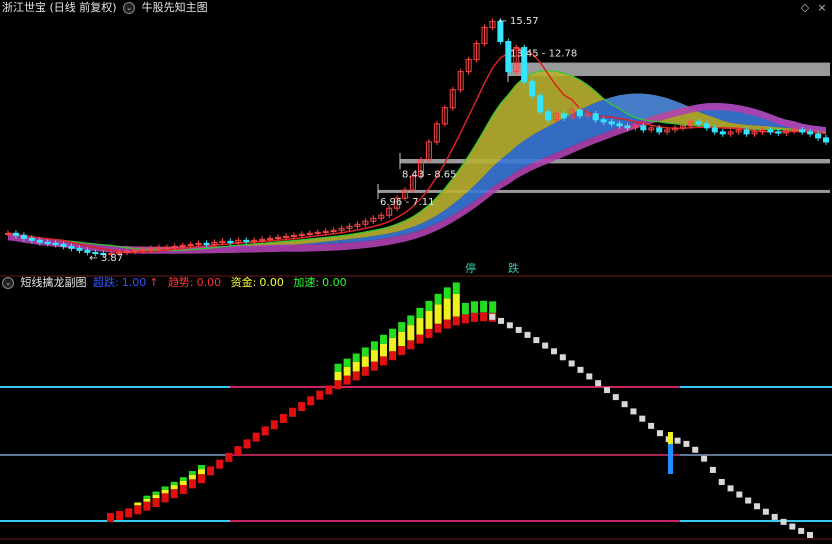 Image resolution: width=832 pixels, height=544 pixels. Describe the element at coordinates (54, 282) in the screenshot. I see `sub-indicator-name: 短线擒龙副图` at that location.